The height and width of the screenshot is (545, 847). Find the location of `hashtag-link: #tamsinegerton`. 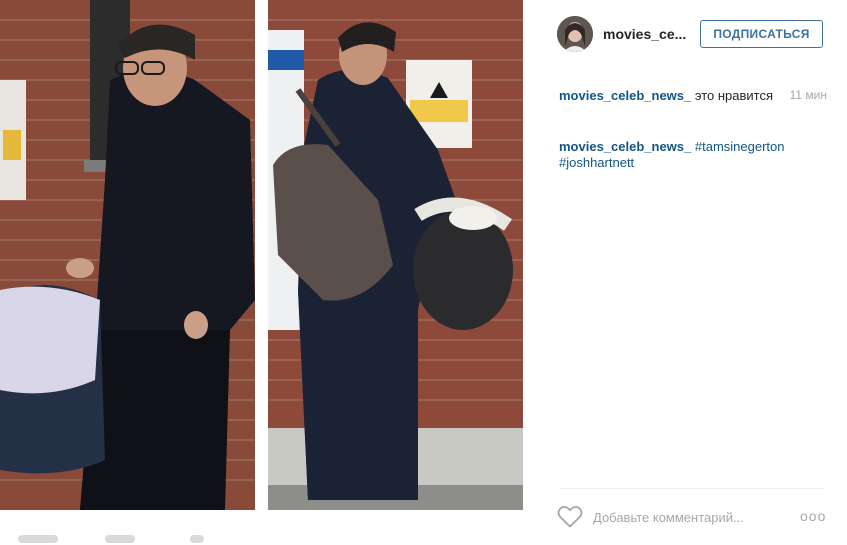

hashtag-link: #tamsinegerton is located at coordinates (740, 146).